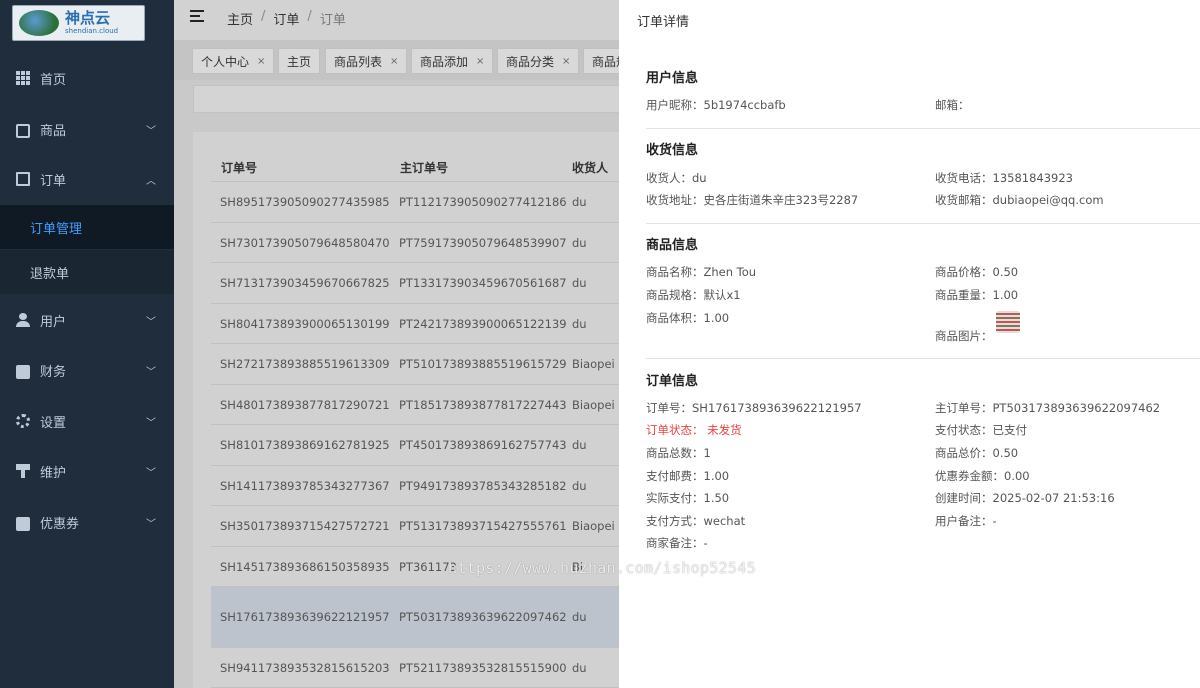 The image size is (1200, 688). What do you see at coordinates (23, 131) in the screenshot?
I see `bag-icon` at bounding box center [23, 131].